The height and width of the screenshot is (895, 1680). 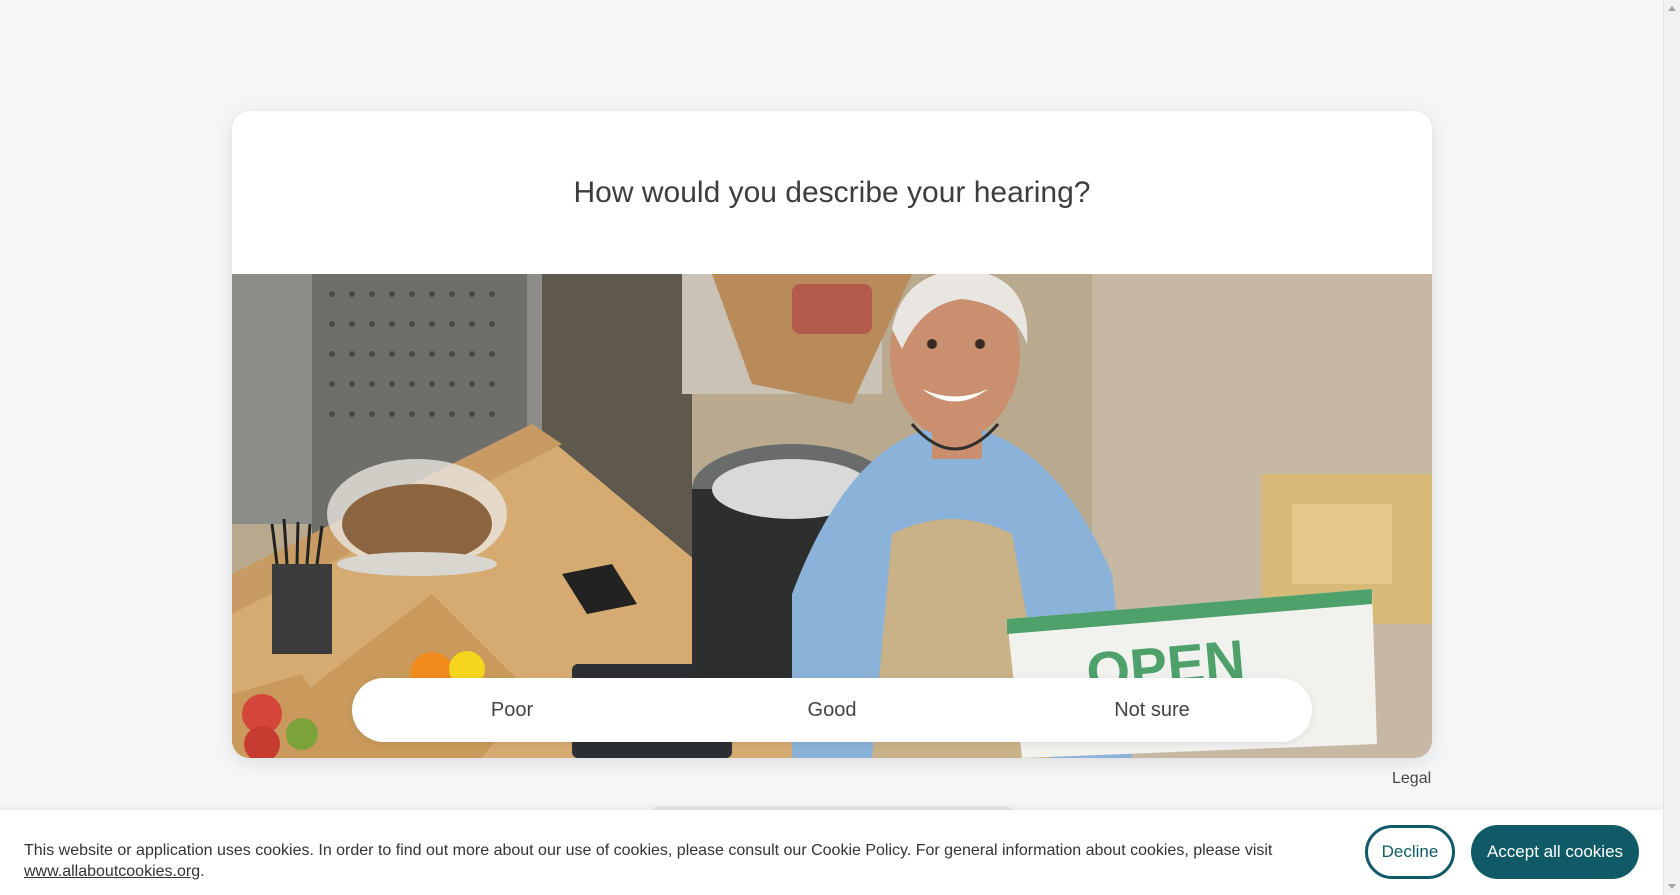 I want to click on decline-cookies-button: Decline, so click(x=1410, y=852).